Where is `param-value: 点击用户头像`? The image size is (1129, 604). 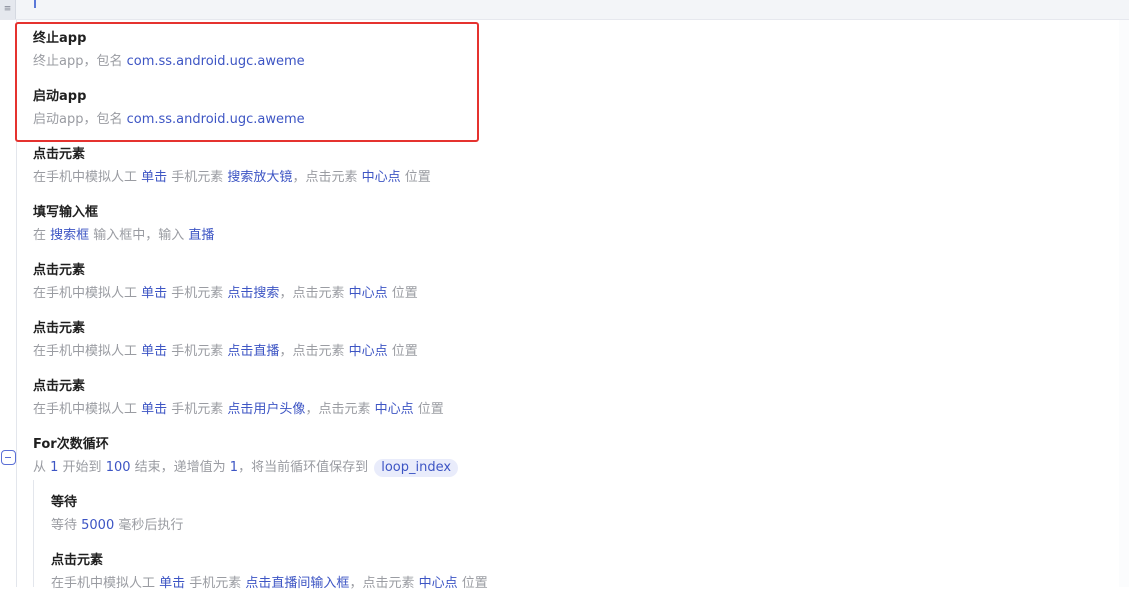 param-value: 点击用户头像 is located at coordinates (266, 409).